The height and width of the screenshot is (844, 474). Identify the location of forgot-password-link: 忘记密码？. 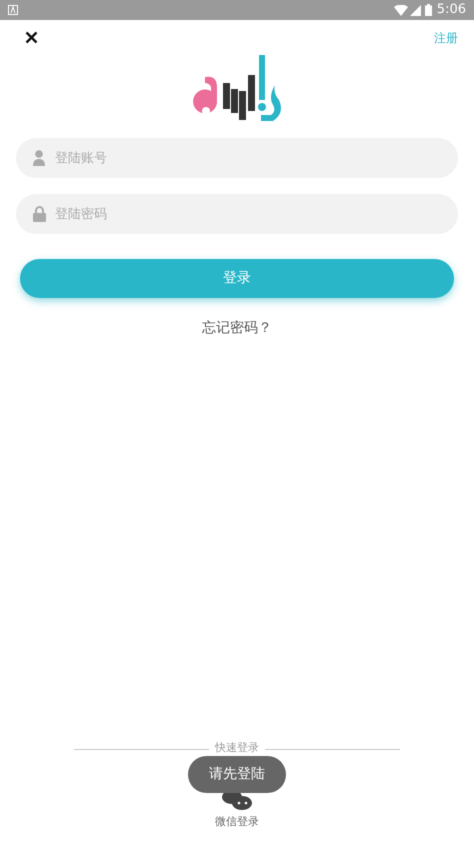
(237, 328).